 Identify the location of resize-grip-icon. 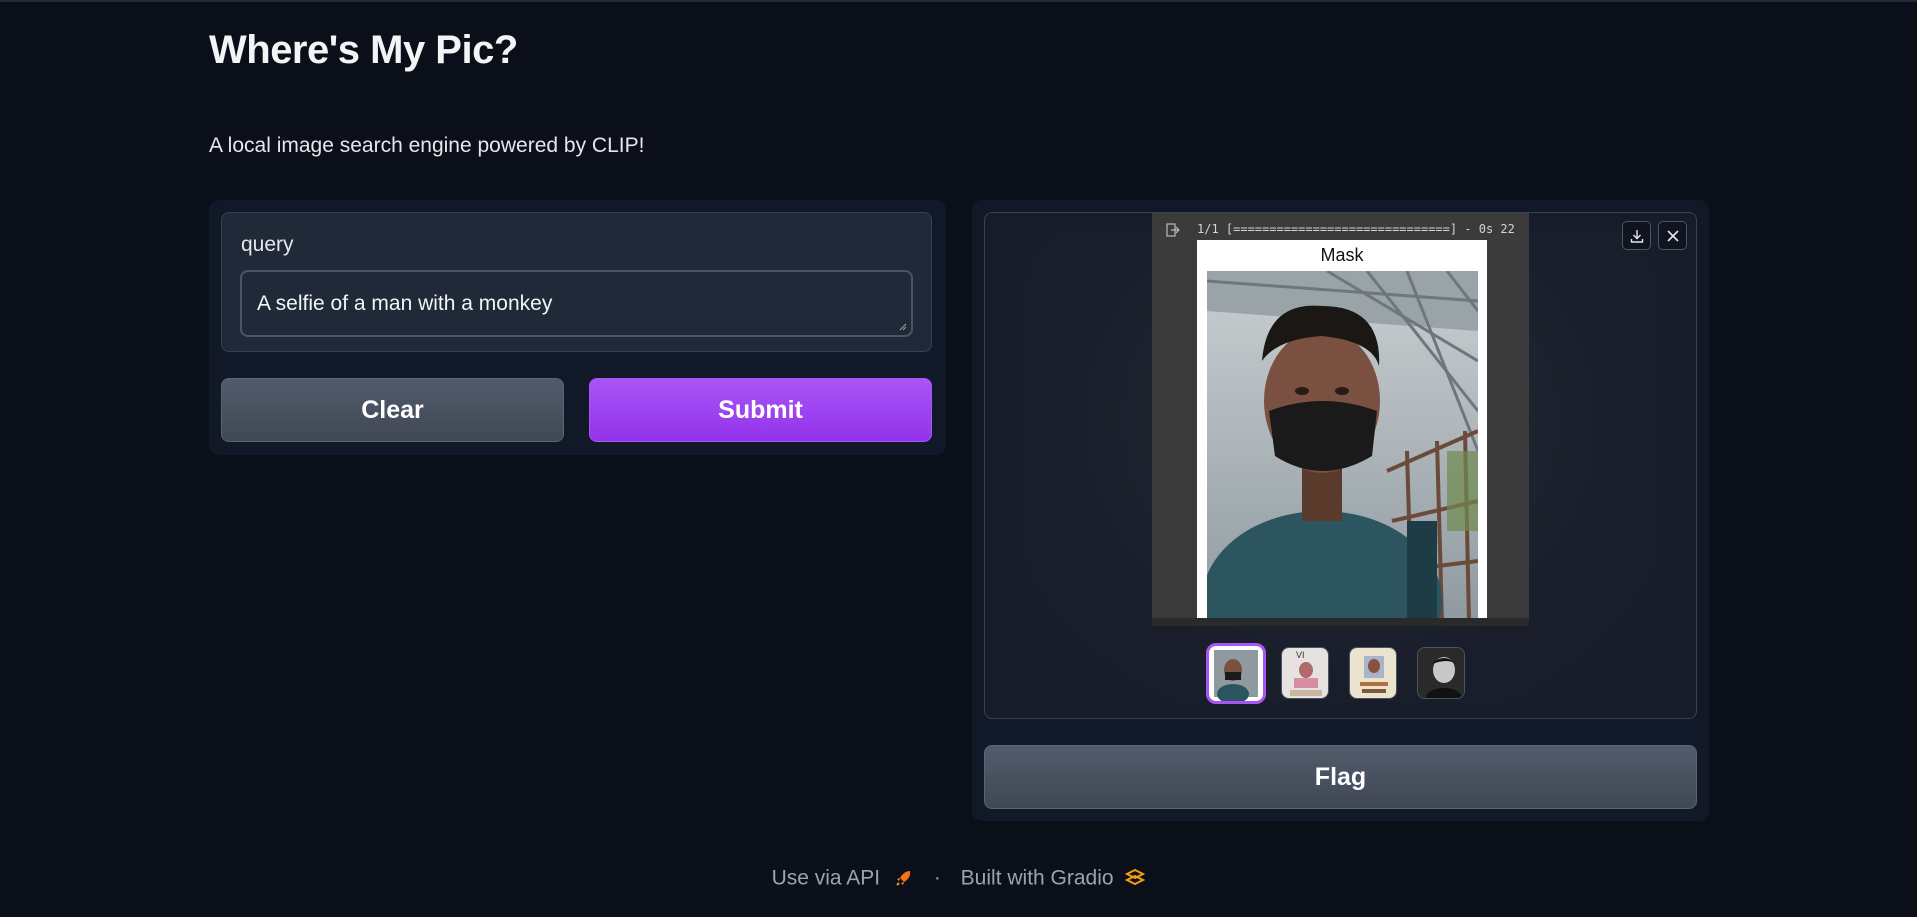
(903, 327).